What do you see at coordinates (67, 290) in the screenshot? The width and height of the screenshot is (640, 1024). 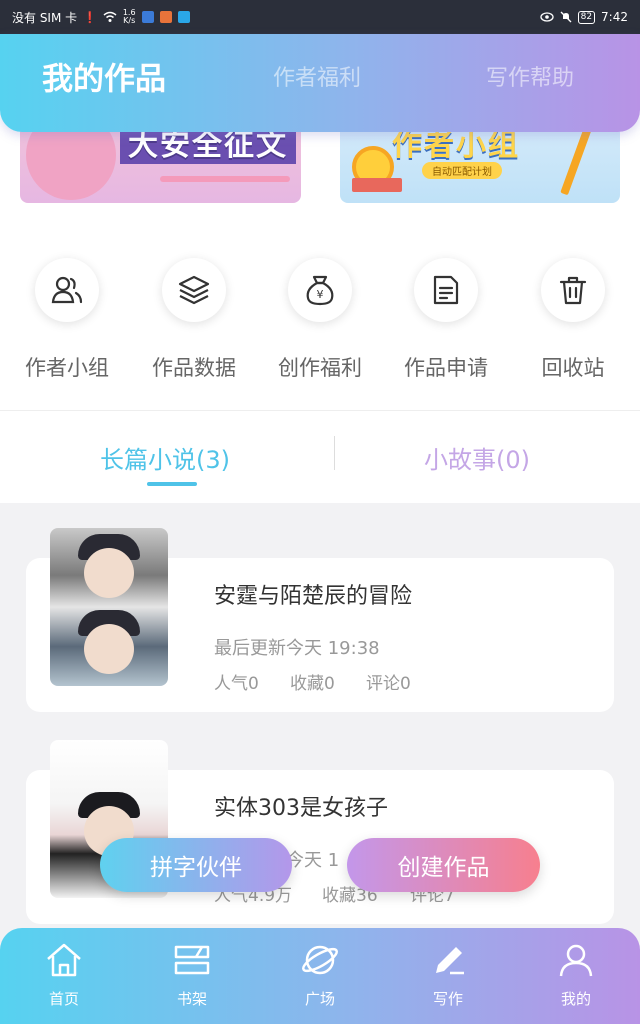 I see `group-icon` at bounding box center [67, 290].